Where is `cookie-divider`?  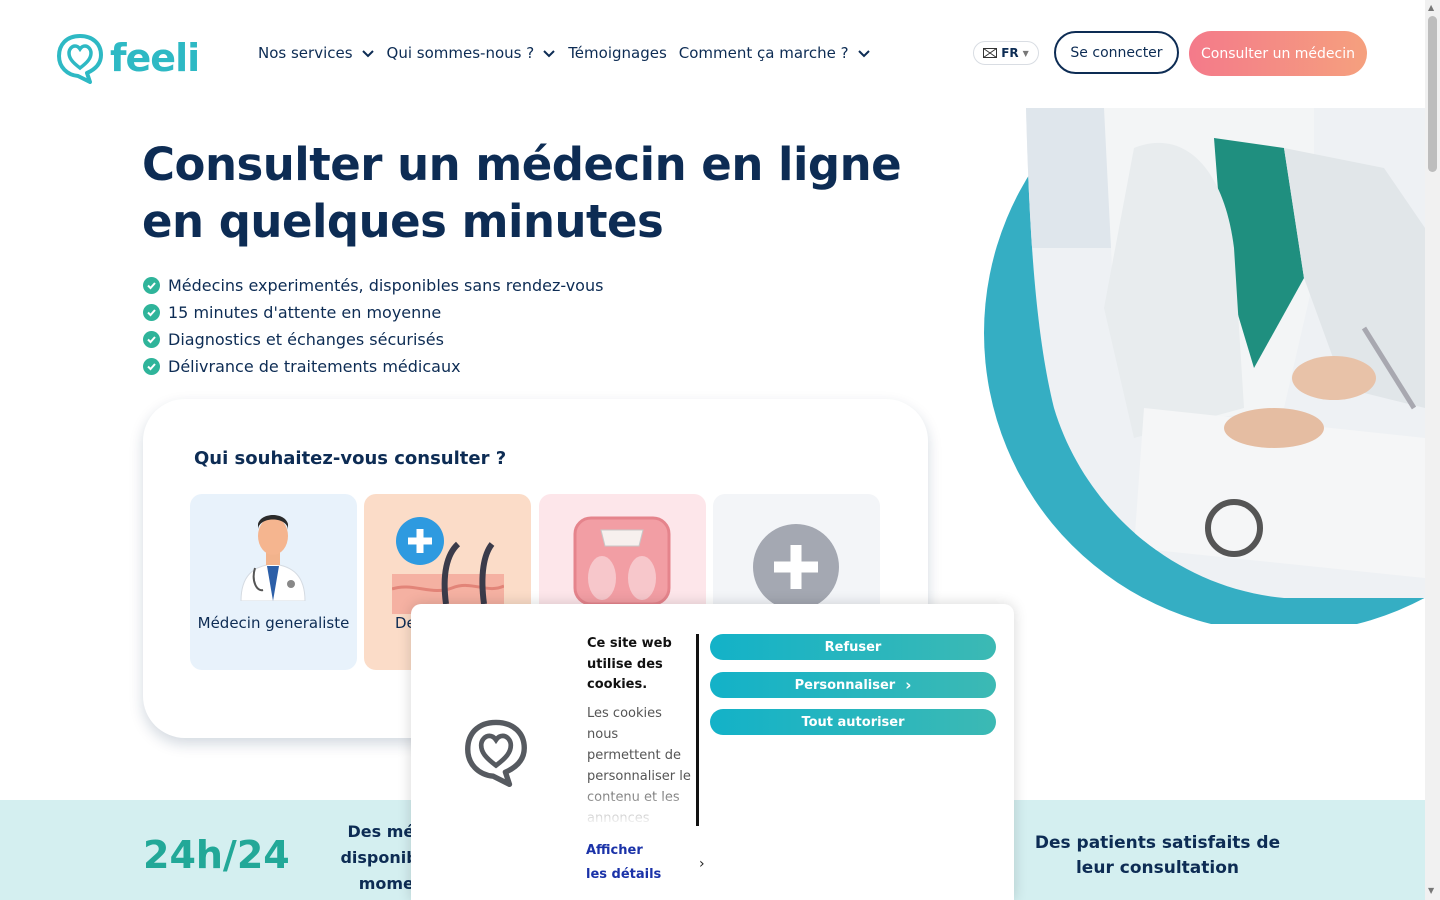
cookie-divider is located at coordinates (697, 730).